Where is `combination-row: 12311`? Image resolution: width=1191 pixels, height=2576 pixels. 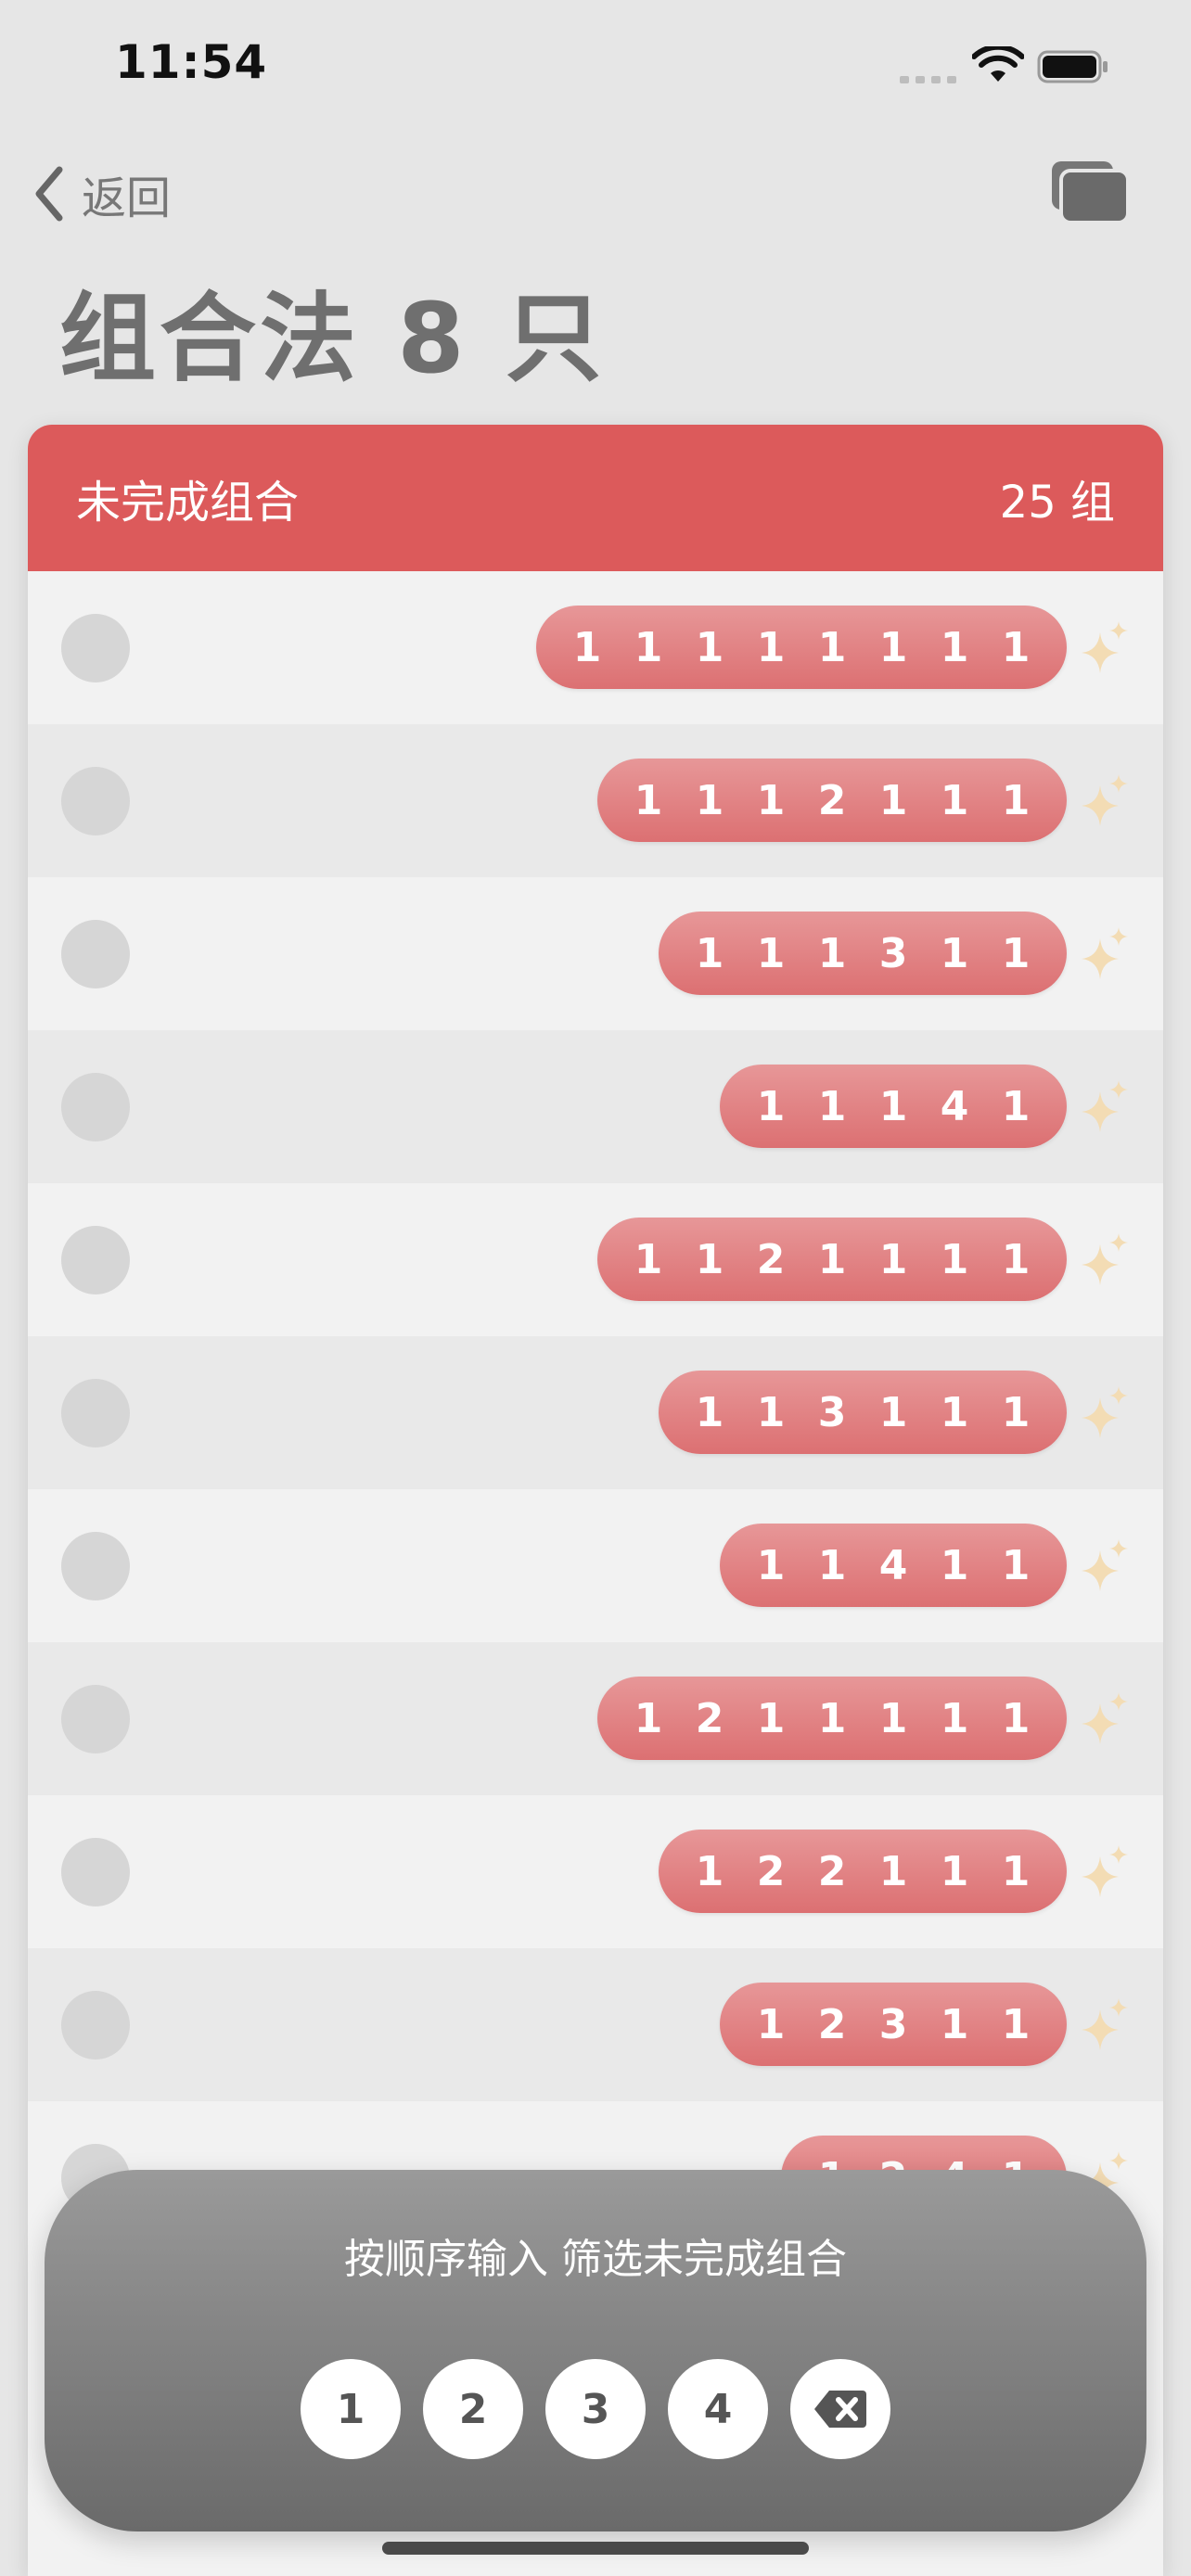
combination-row: 12311 is located at coordinates (595, 2024).